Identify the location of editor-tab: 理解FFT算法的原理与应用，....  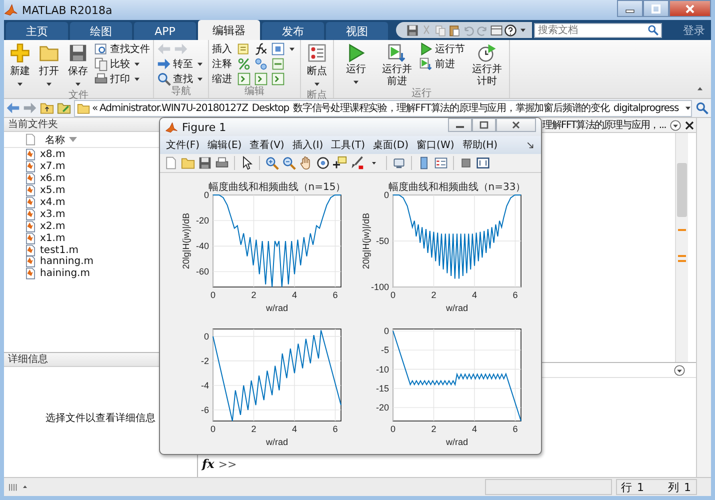
(604, 125).